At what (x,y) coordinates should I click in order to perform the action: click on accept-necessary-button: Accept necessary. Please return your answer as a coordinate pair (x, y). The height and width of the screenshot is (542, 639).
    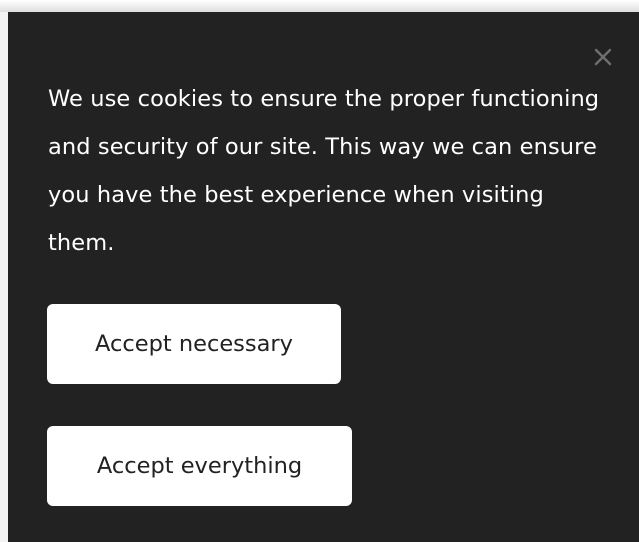
    Looking at the image, I should click on (194, 344).